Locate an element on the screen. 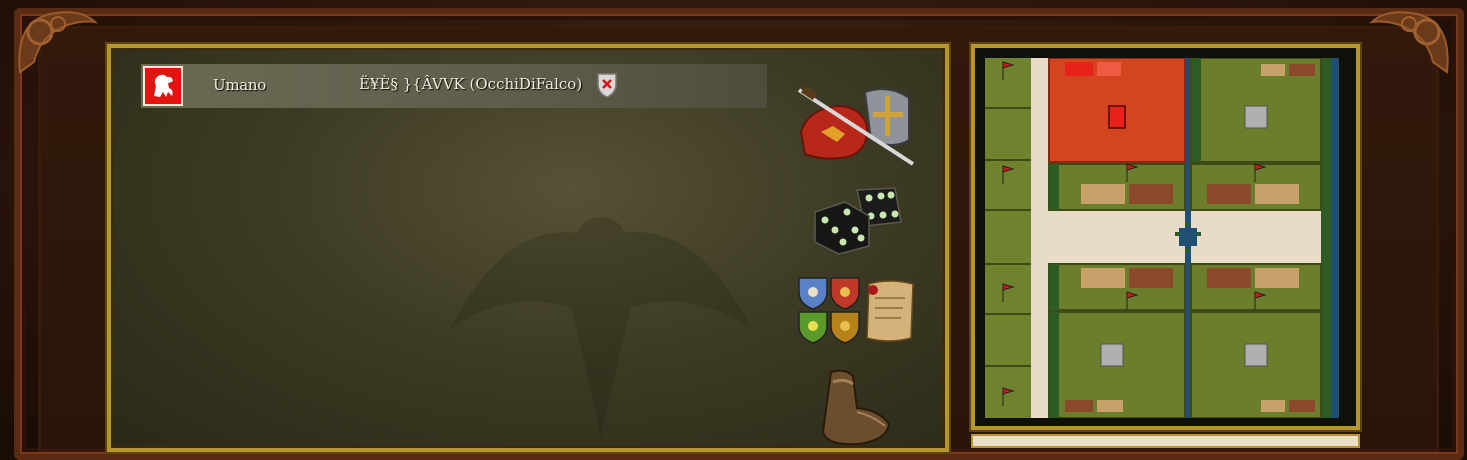 The width and height of the screenshot is (1467, 460). scroll-icon is located at coordinates (891, 311).